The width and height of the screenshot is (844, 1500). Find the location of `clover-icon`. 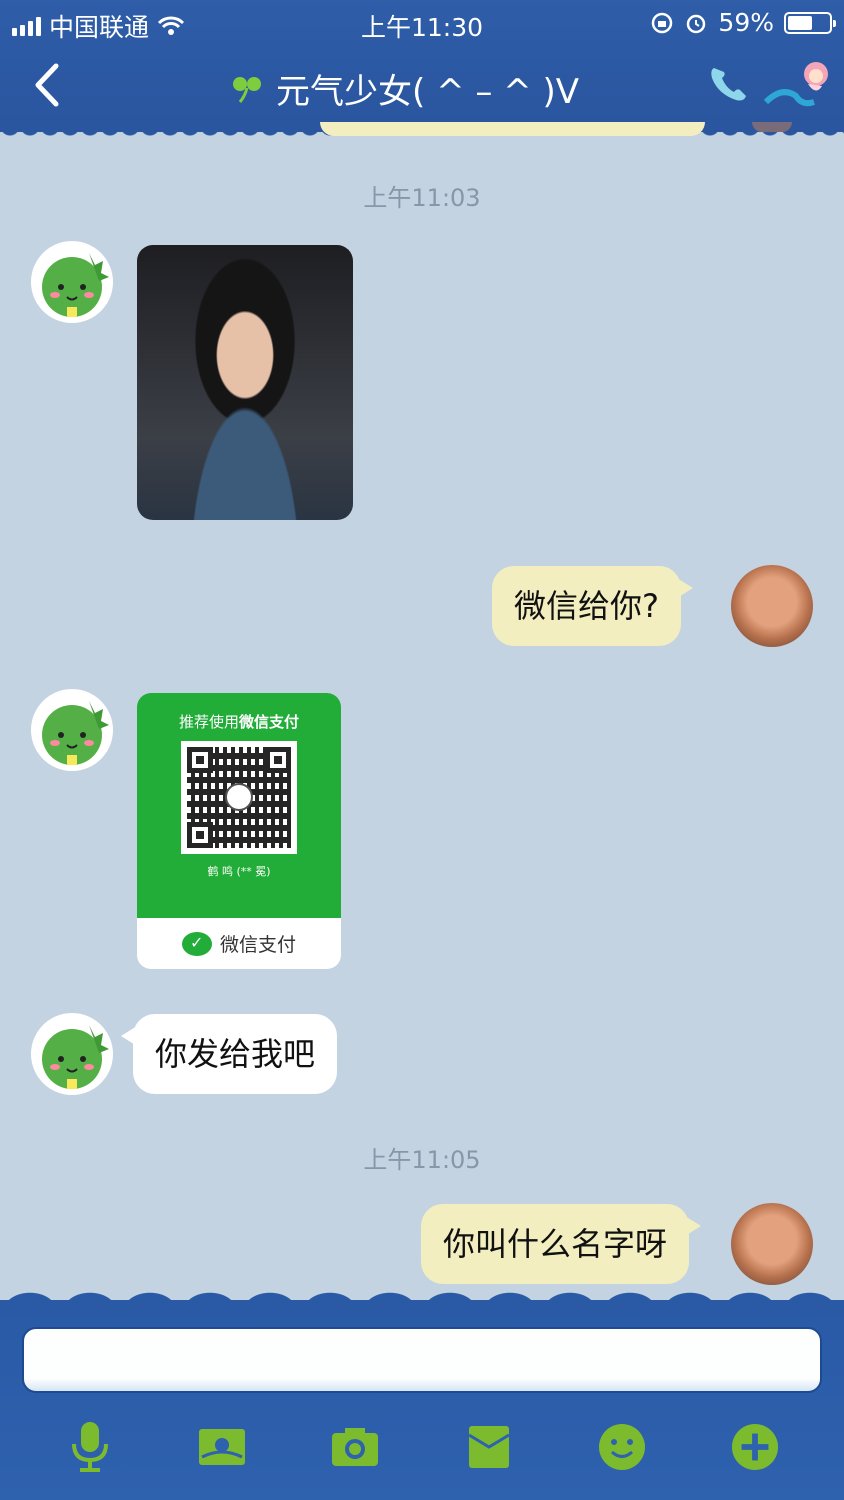

clover-icon is located at coordinates (247, 89).